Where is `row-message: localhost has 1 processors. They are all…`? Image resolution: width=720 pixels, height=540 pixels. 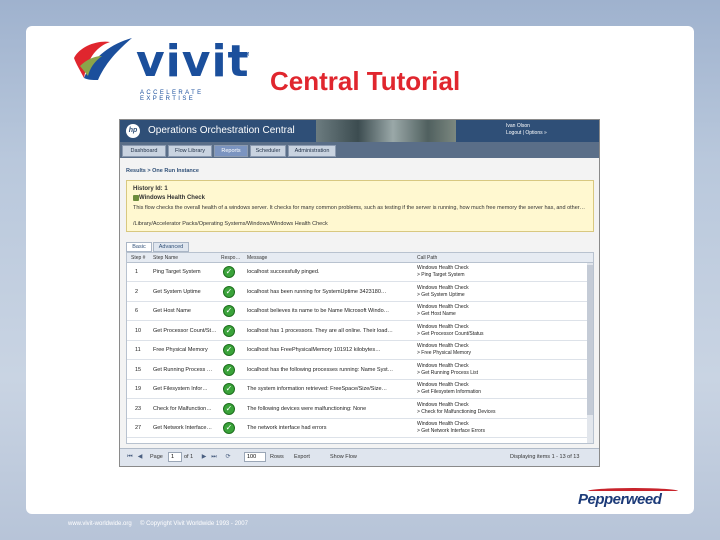
row-message: localhost has 1 processors. They are all… is located at coordinates (320, 330).